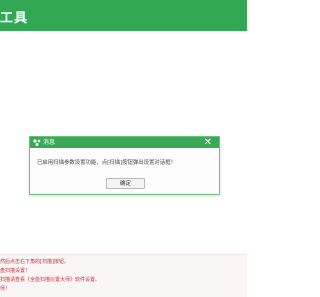  Describe the element at coordinates (50, 280) in the screenshot. I see `footer-line: 扫描请查看《全能扫描仪置大师》软件设置。` at that location.